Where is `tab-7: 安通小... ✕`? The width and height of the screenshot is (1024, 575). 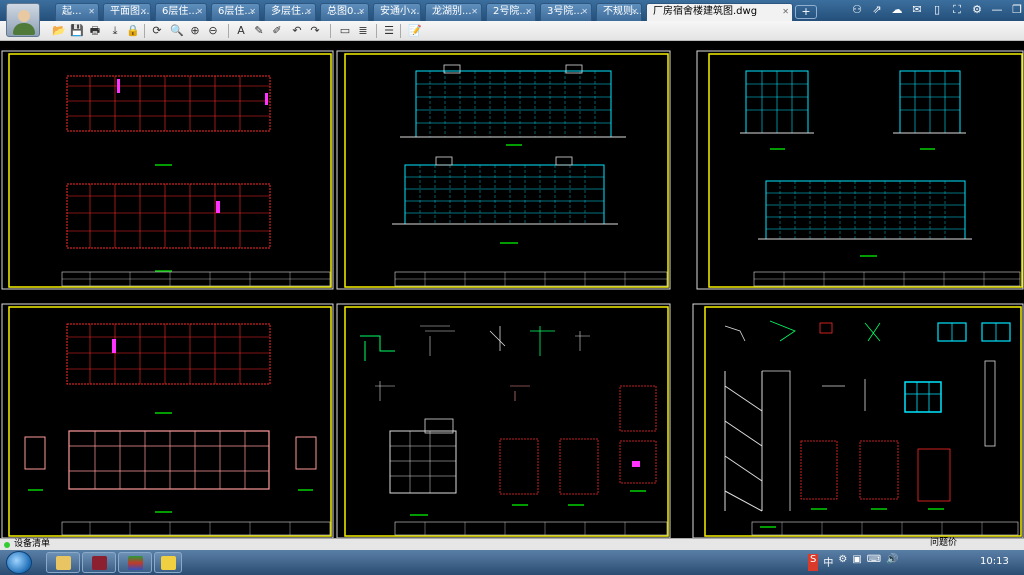 tab-7: 安通小... ✕ is located at coordinates (397, 12).